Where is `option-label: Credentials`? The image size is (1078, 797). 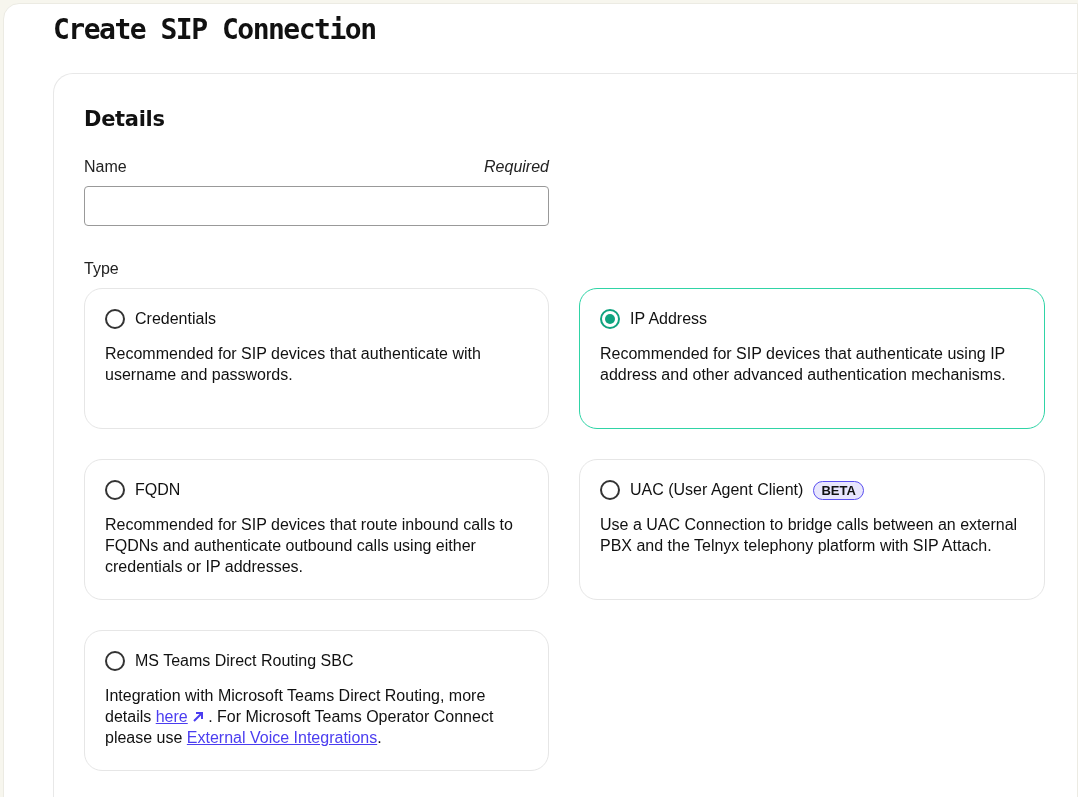
option-label: Credentials is located at coordinates (175, 319).